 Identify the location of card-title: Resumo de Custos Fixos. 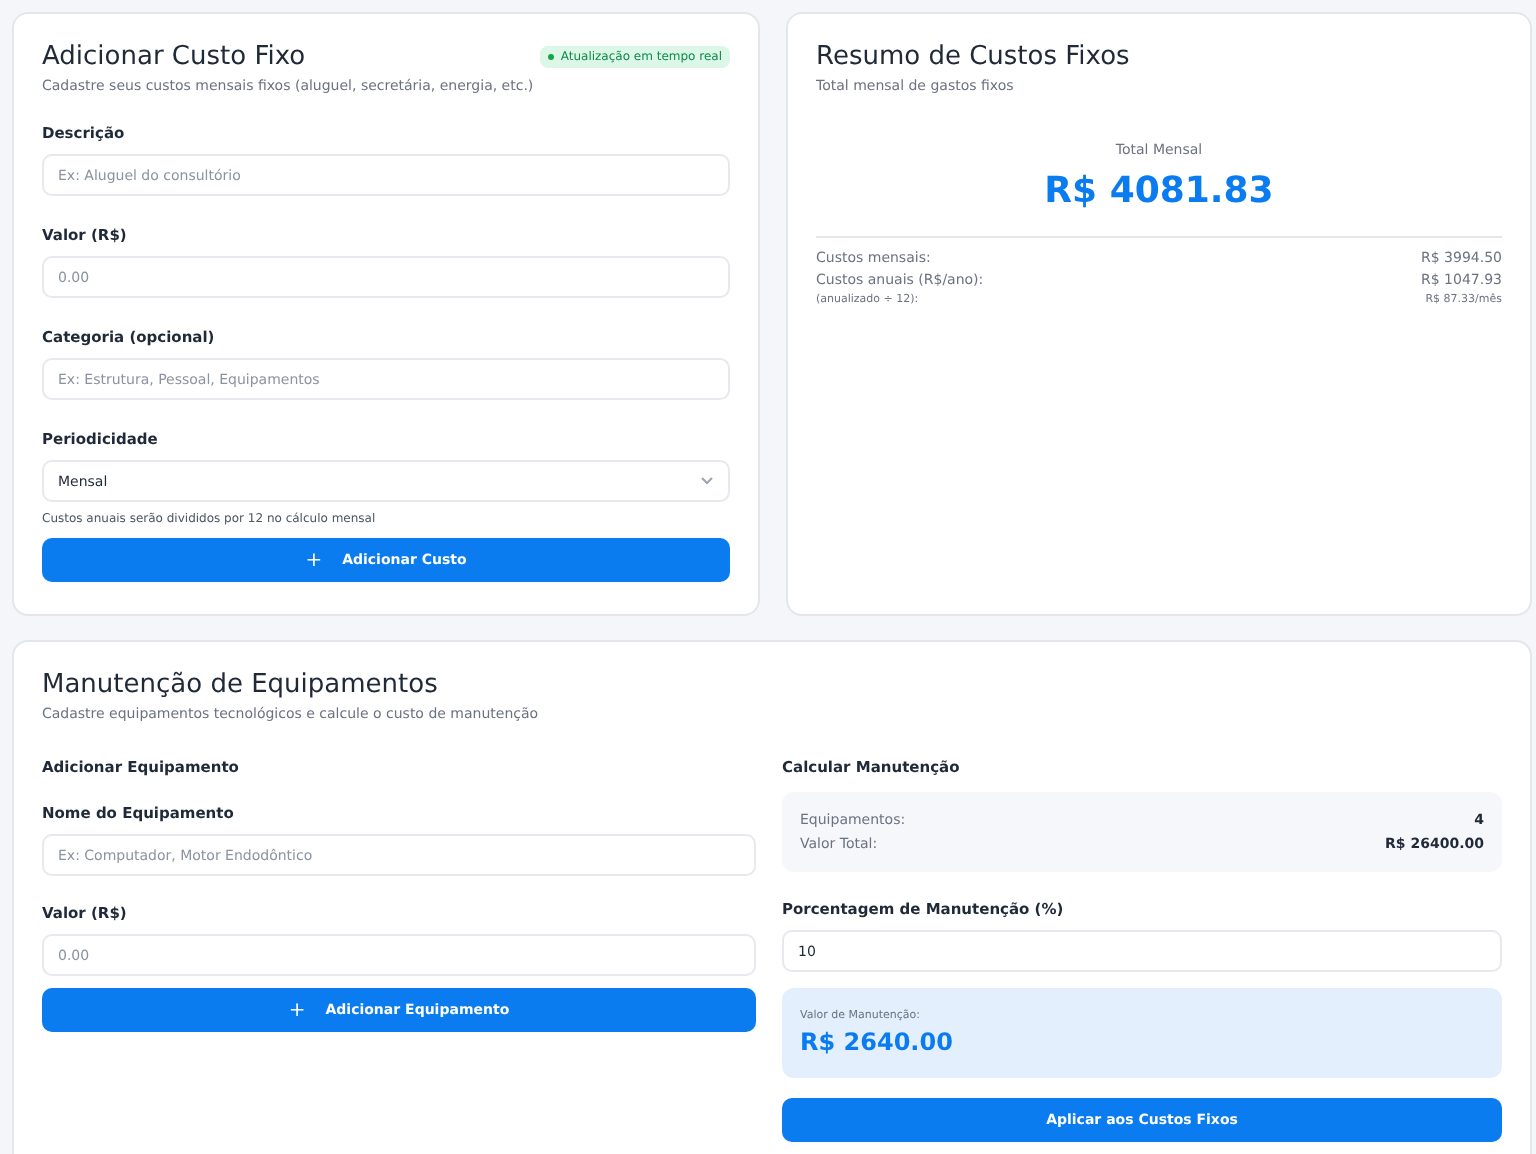
(974, 57).